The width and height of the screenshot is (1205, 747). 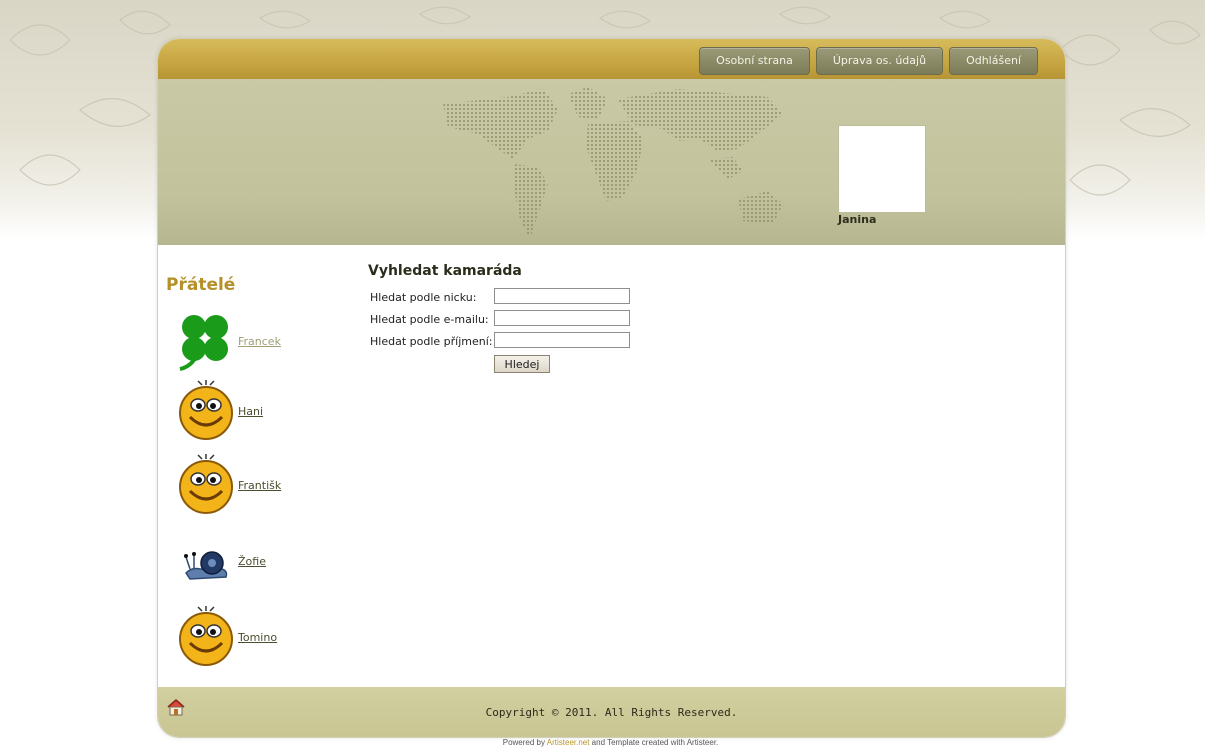 What do you see at coordinates (562, 340) in the screenshot?
I see `surname-input` at bounding box center [562, 340].